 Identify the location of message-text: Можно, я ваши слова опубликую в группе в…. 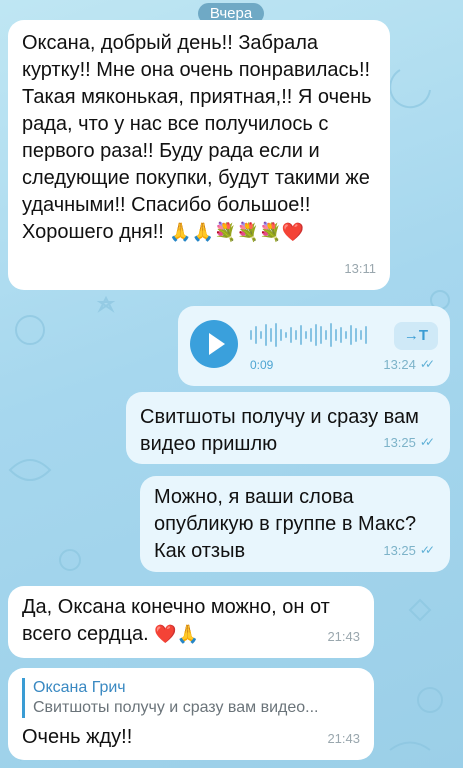
(285, 524).